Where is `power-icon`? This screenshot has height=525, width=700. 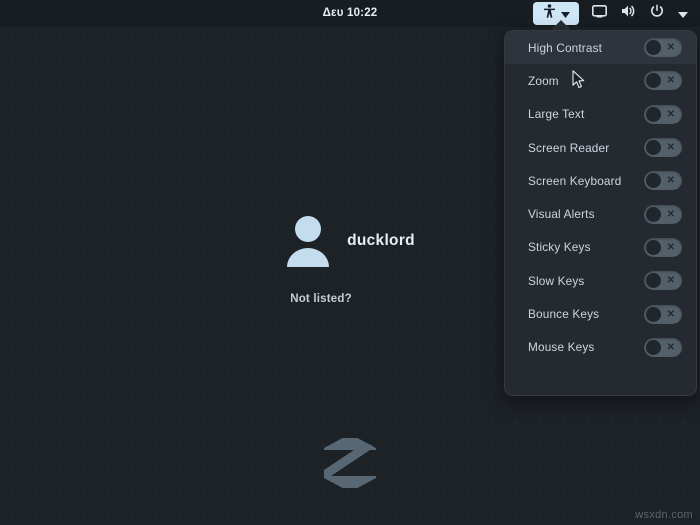 power-icon is located at coordinates (657, 13).